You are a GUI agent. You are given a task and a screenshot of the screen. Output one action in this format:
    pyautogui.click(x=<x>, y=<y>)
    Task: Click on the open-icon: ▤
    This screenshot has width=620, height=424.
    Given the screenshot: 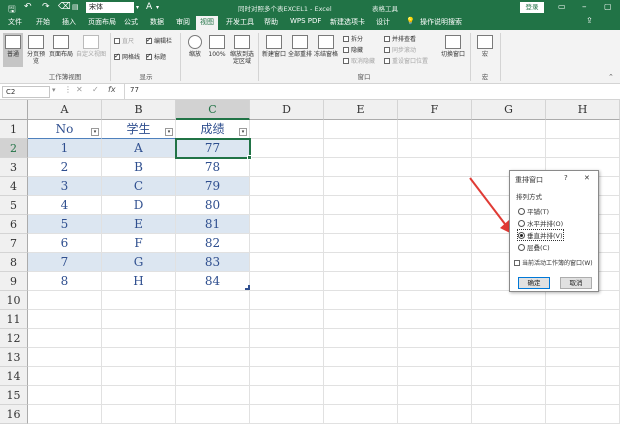 What is the action you would take?
    pyautogui.click(x=75, y=7)
    